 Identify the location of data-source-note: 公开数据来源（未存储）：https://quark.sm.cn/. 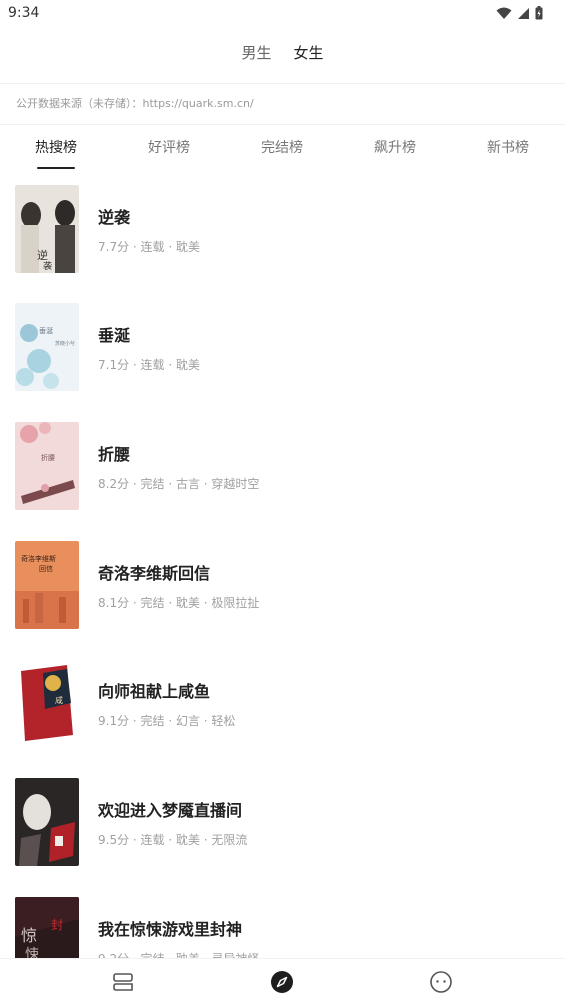
(135, 103).